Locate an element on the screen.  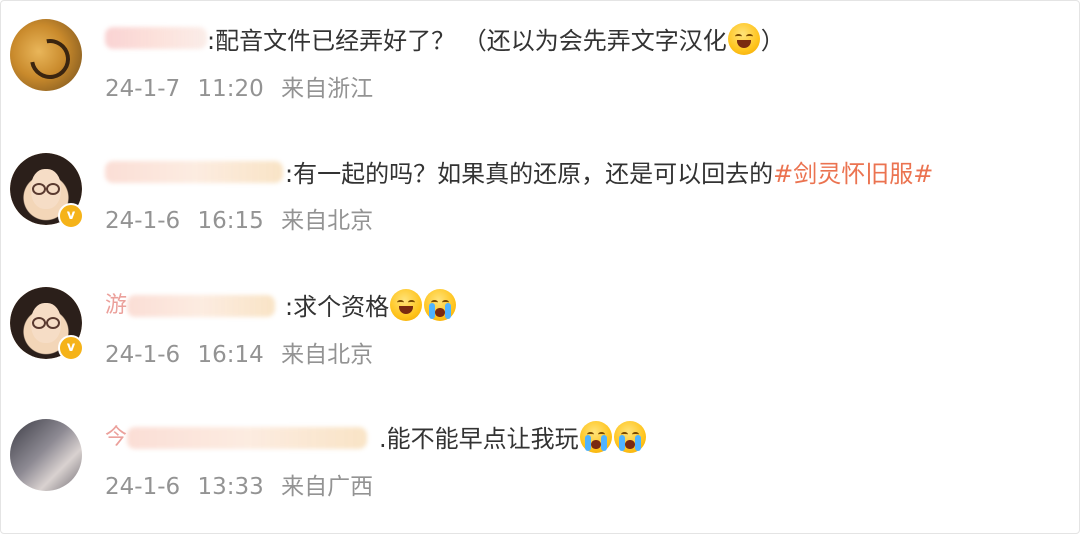
comment-text: :配音文件已经弄好了？ （还以为会先弄文字汉化 ） is located at coordinates (496, 40).